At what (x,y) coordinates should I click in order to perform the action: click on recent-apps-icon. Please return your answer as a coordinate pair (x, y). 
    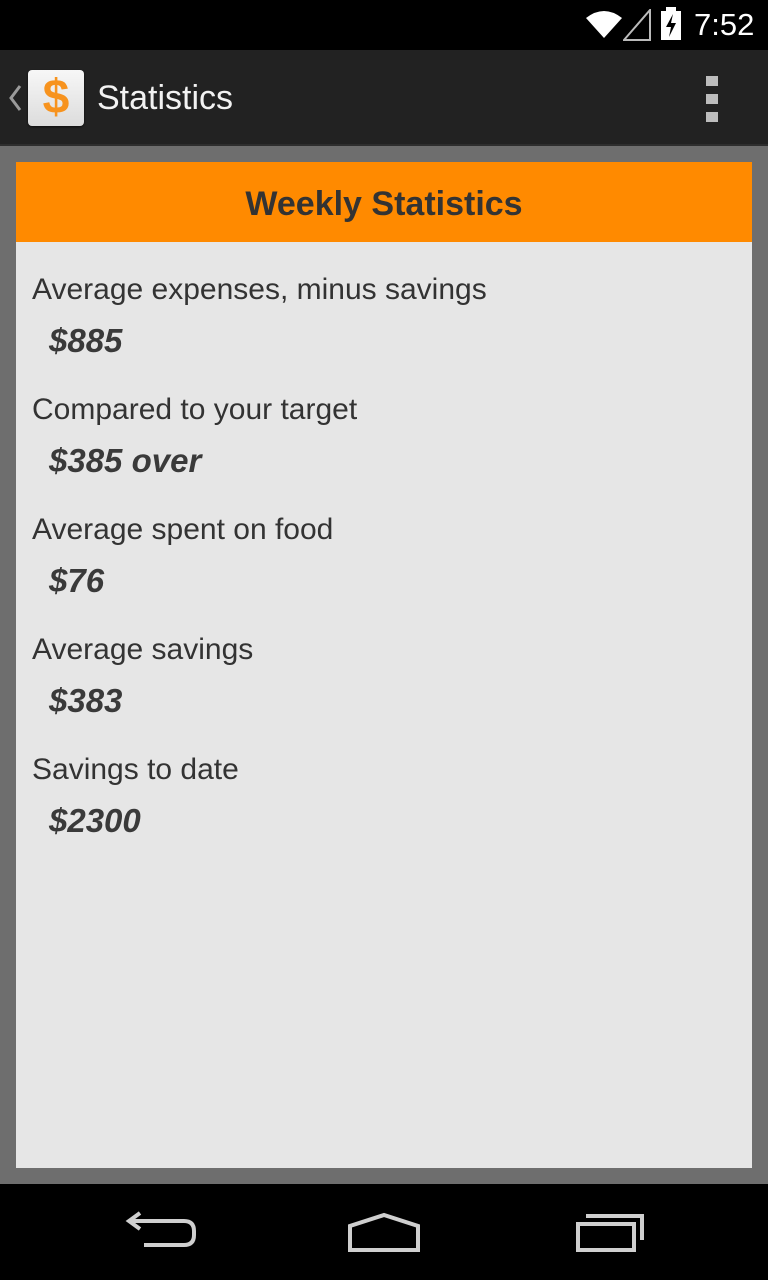
    Looking at the image, I should click on (610, 1232).